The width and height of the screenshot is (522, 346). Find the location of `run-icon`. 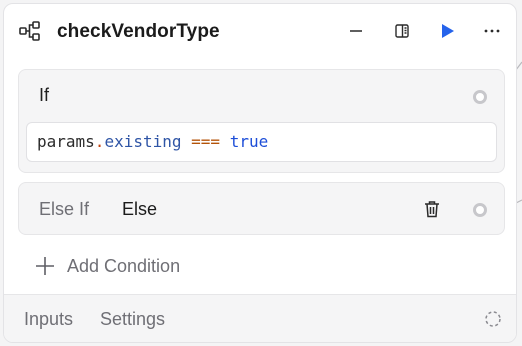

run-icon is located at coordinates (448, 31).